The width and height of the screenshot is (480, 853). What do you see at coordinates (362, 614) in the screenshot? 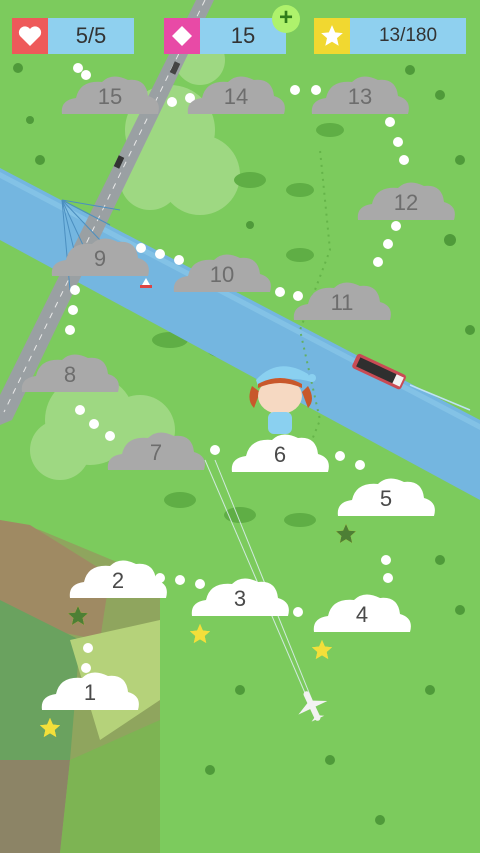
I see `level-number: 4` at bounding box center [362, 614].